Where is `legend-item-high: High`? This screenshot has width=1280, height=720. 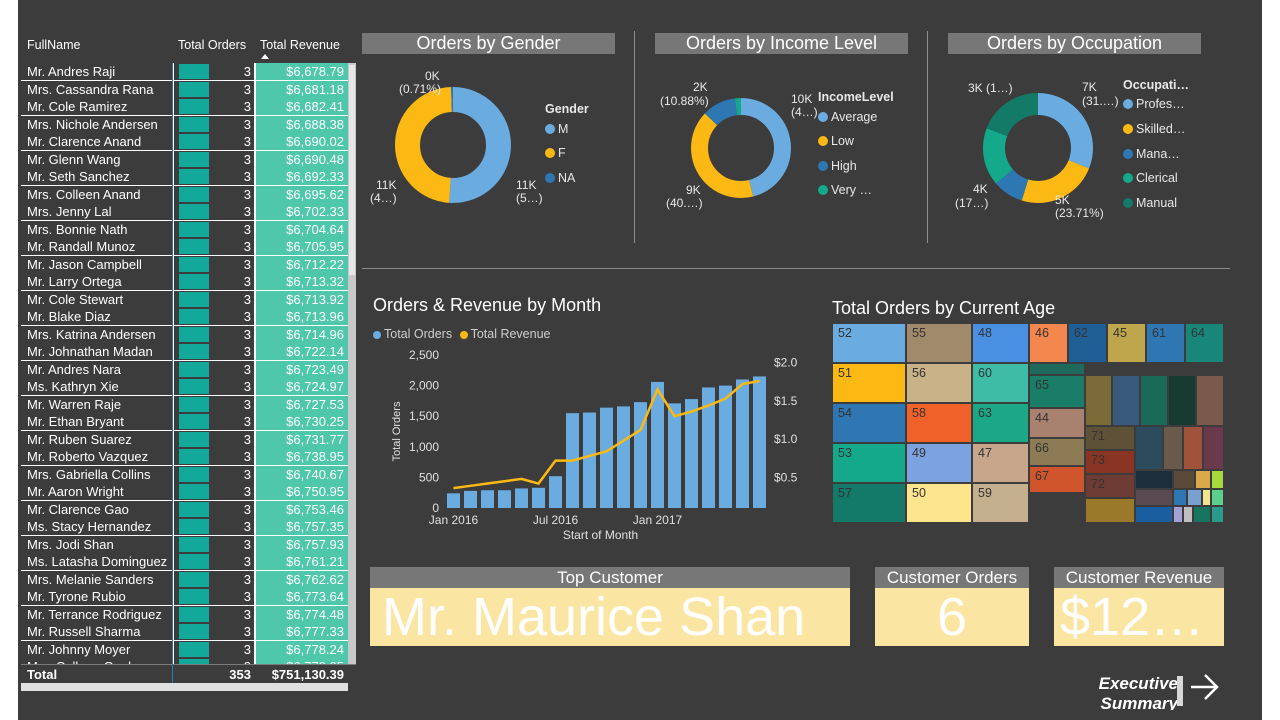 legend-item-high: High is located at coordinates (837, 166).